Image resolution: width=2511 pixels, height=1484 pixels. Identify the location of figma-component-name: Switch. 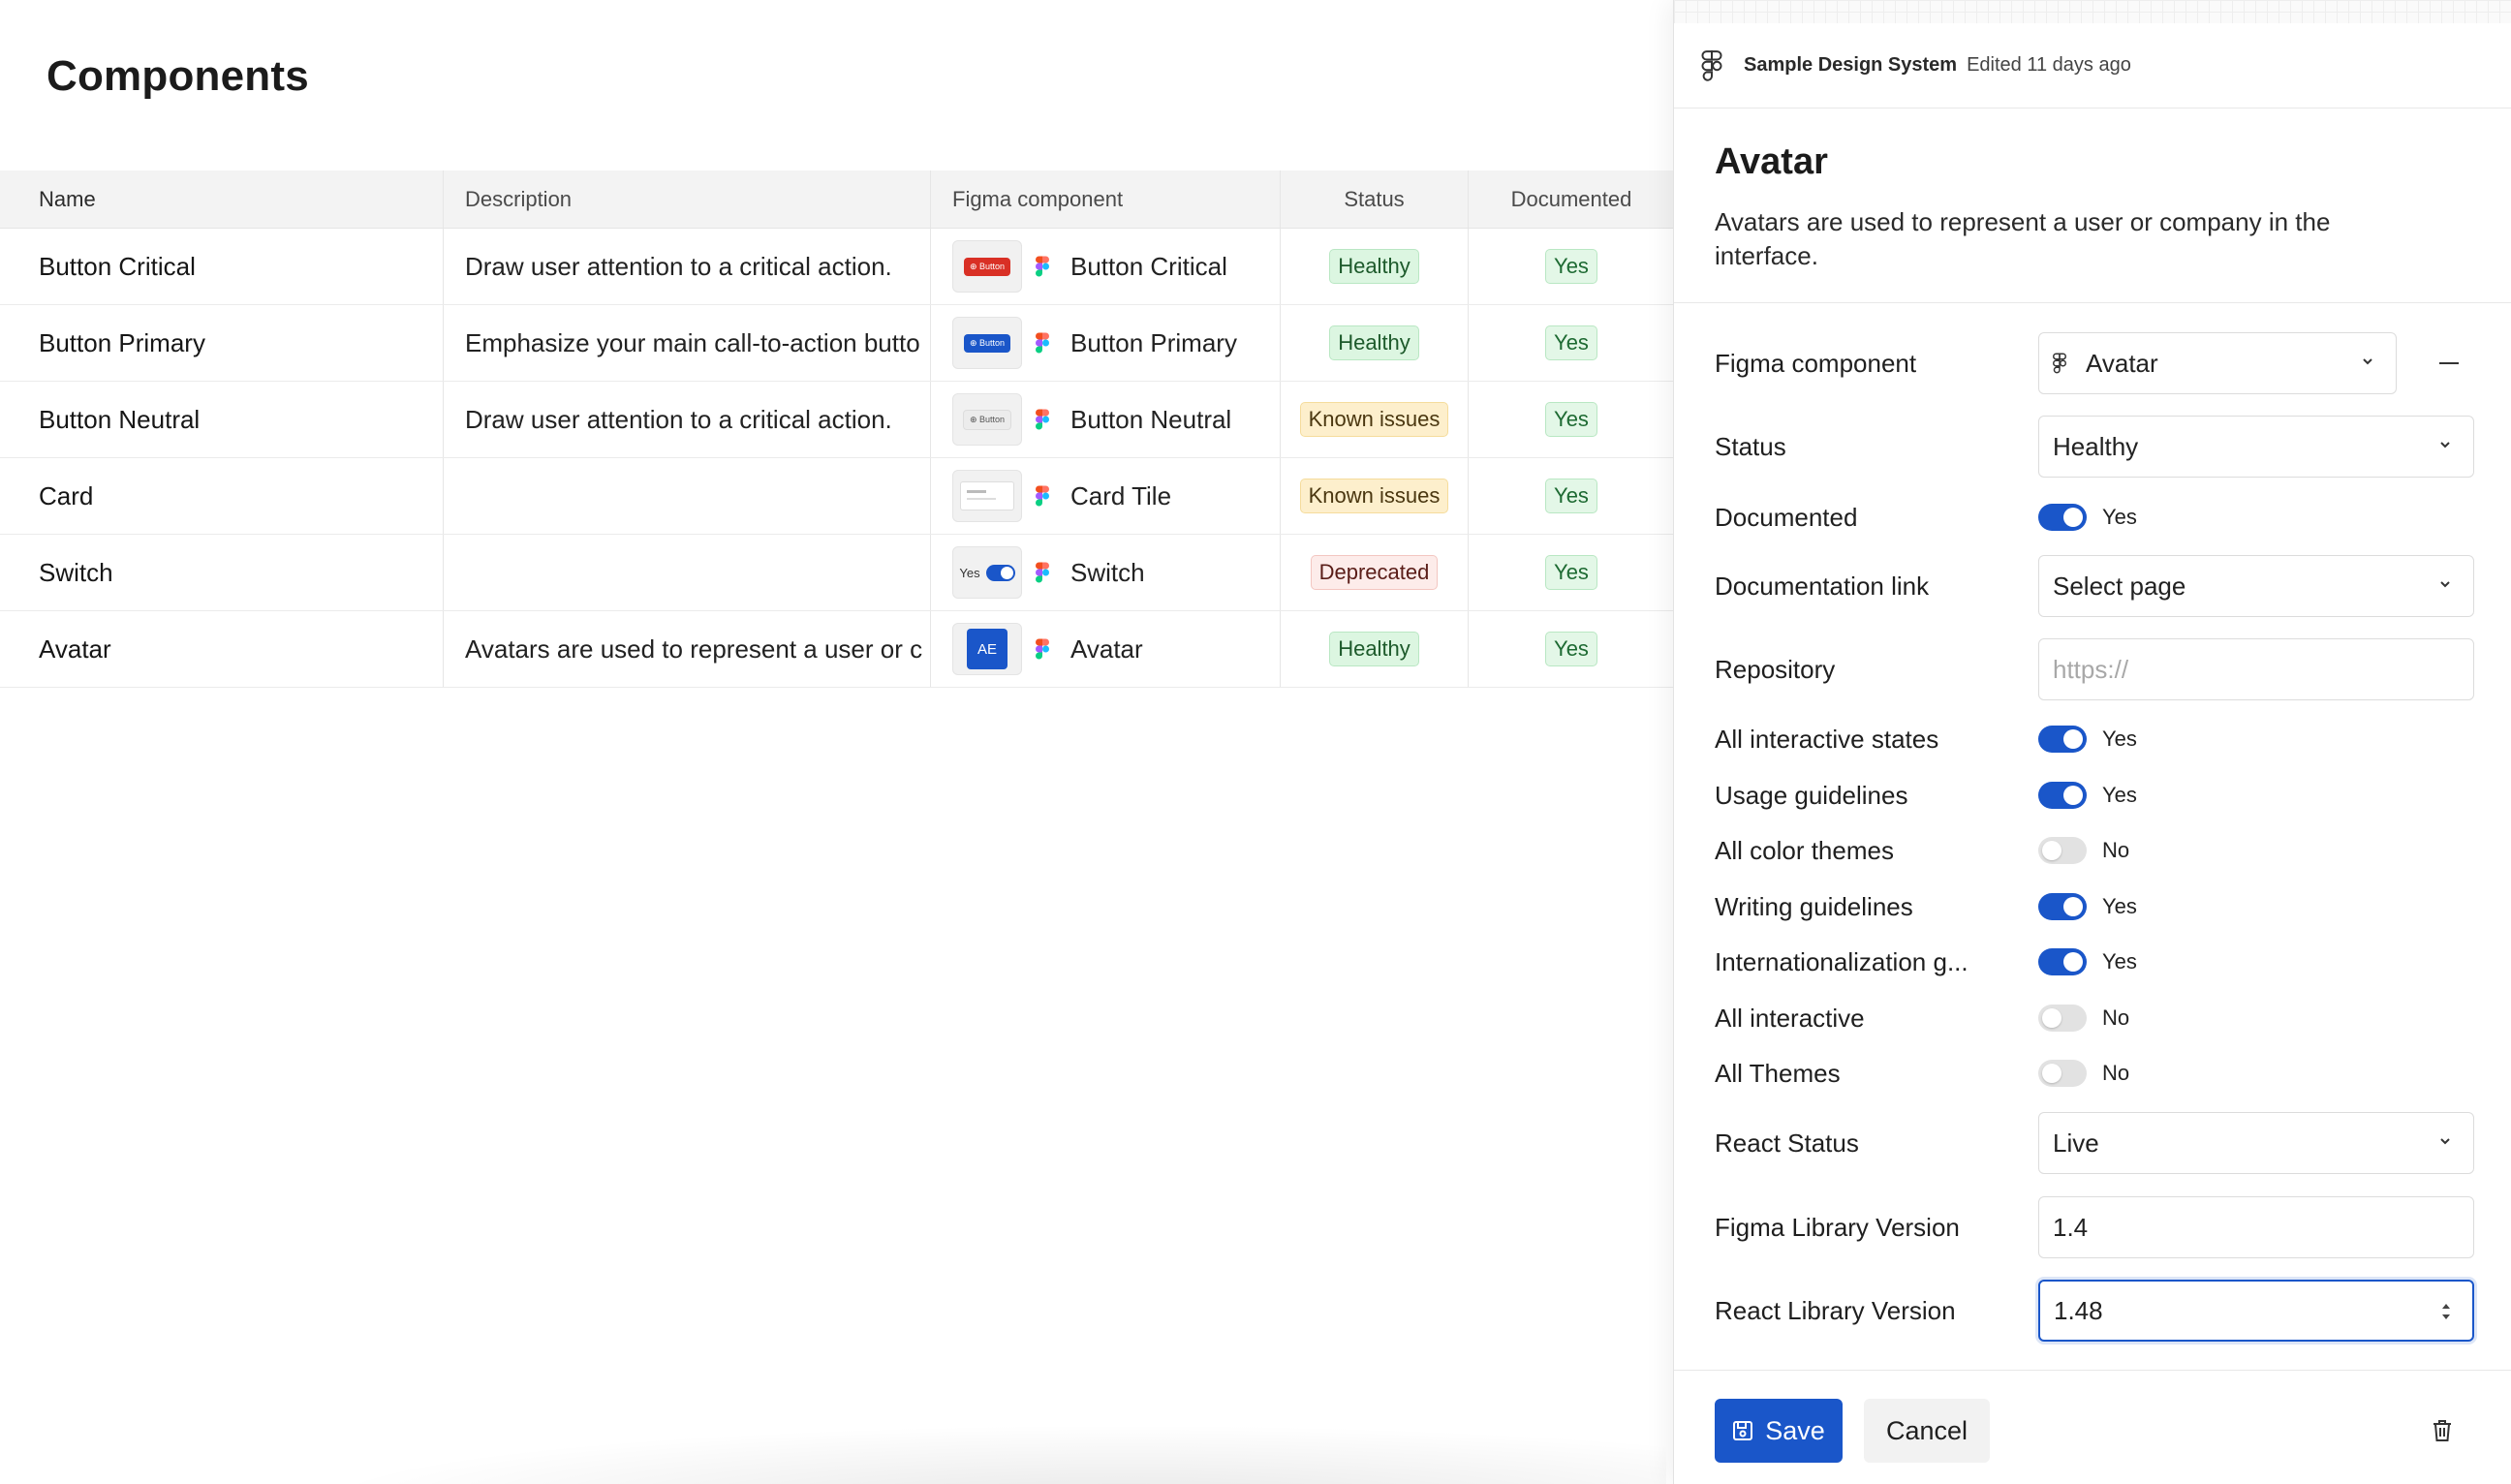
(1107, 573).